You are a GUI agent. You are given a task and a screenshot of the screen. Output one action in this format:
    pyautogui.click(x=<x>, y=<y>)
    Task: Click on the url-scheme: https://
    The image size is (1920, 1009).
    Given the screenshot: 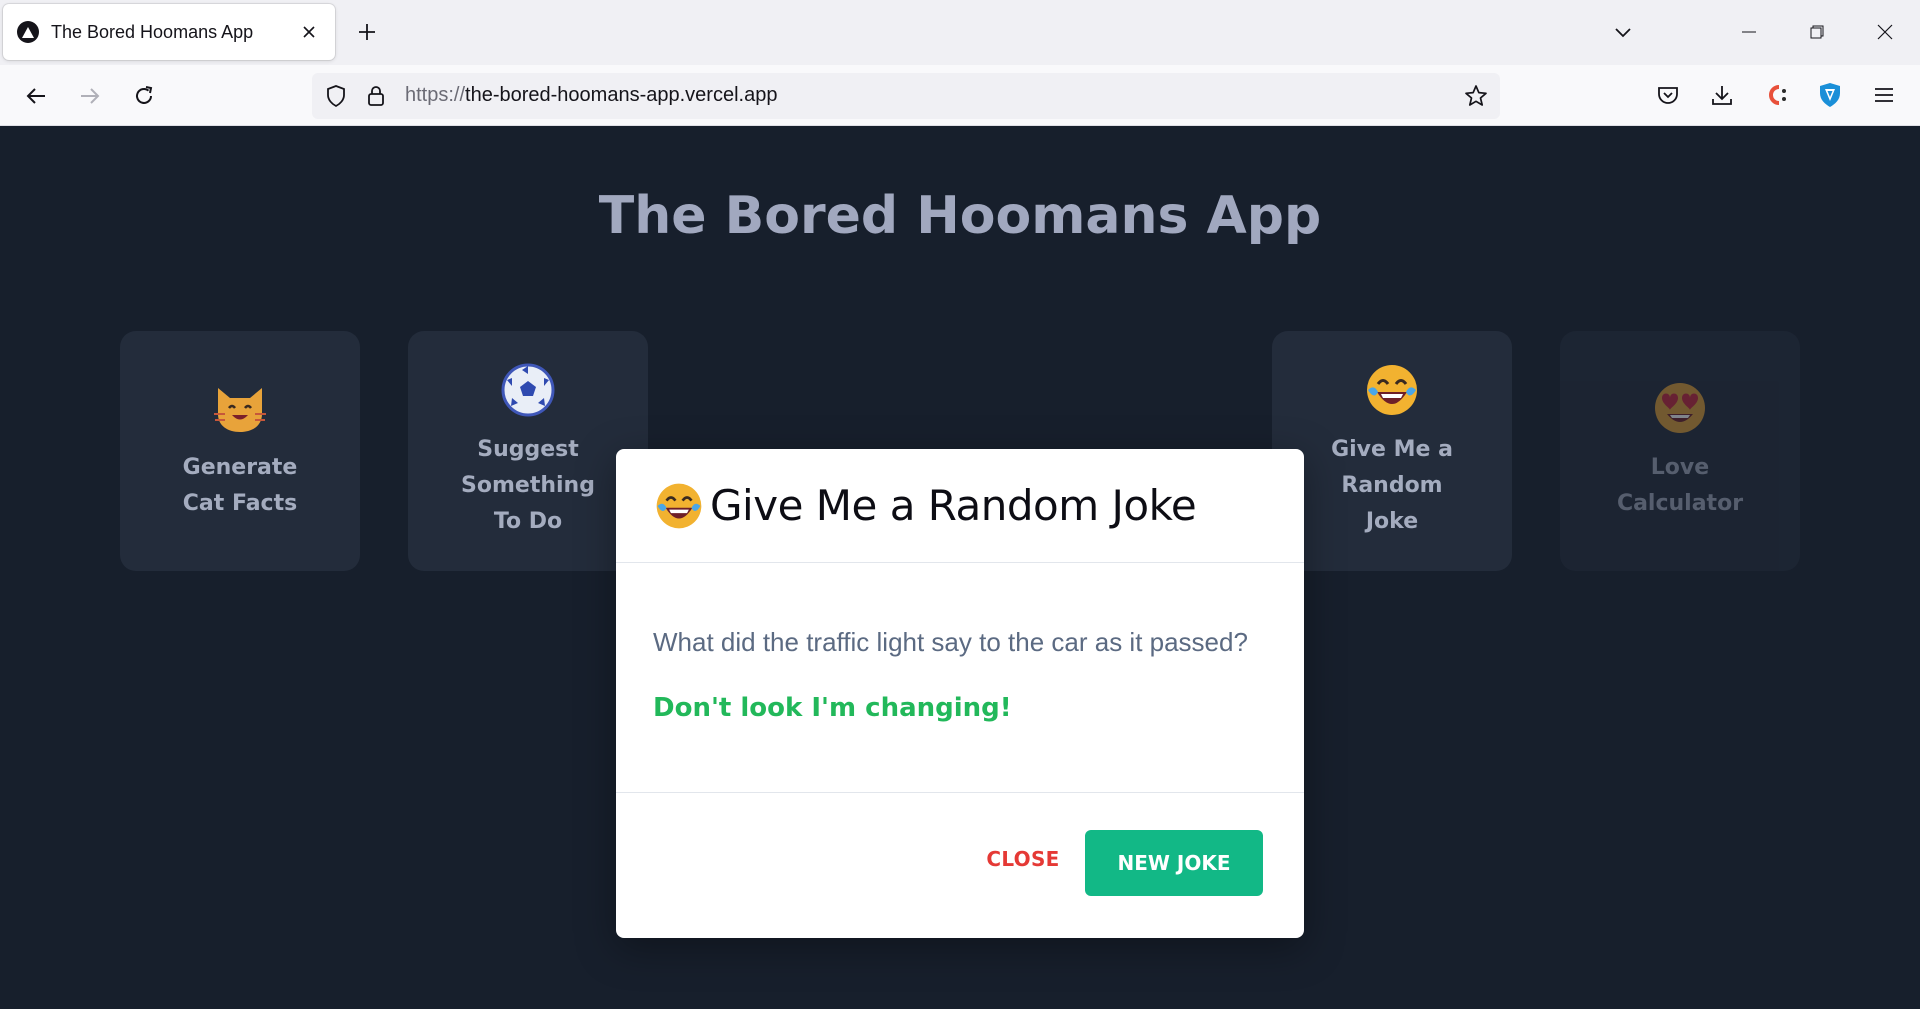 What is the action you would take?
    pyautogui.click(x=435, y=95)
    